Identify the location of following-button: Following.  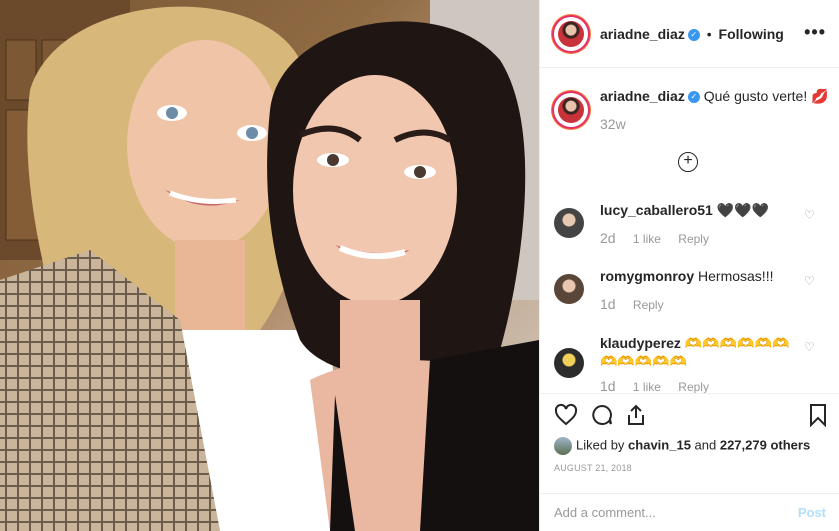
(751, 34).